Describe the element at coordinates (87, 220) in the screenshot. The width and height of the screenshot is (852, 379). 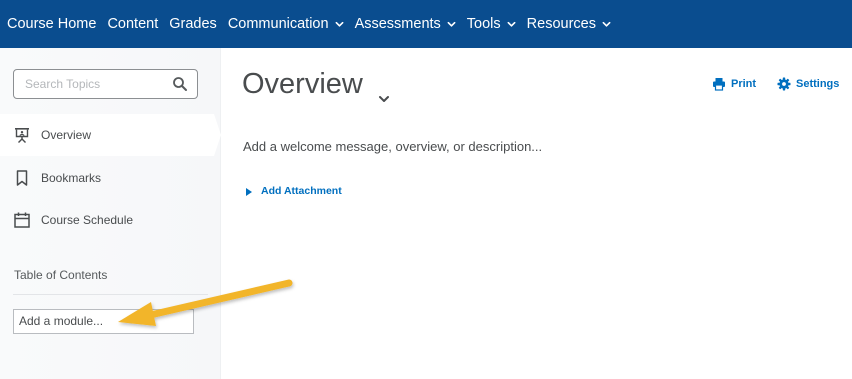
I see `sidebar-item-label: Course Schedule` at that location.